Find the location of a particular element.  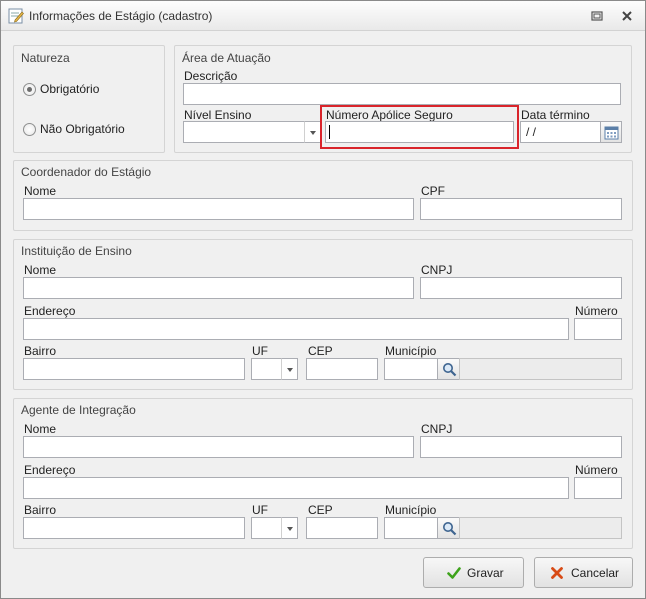

instituicao-cep-label: CEP is located at coordinates (320, 351).